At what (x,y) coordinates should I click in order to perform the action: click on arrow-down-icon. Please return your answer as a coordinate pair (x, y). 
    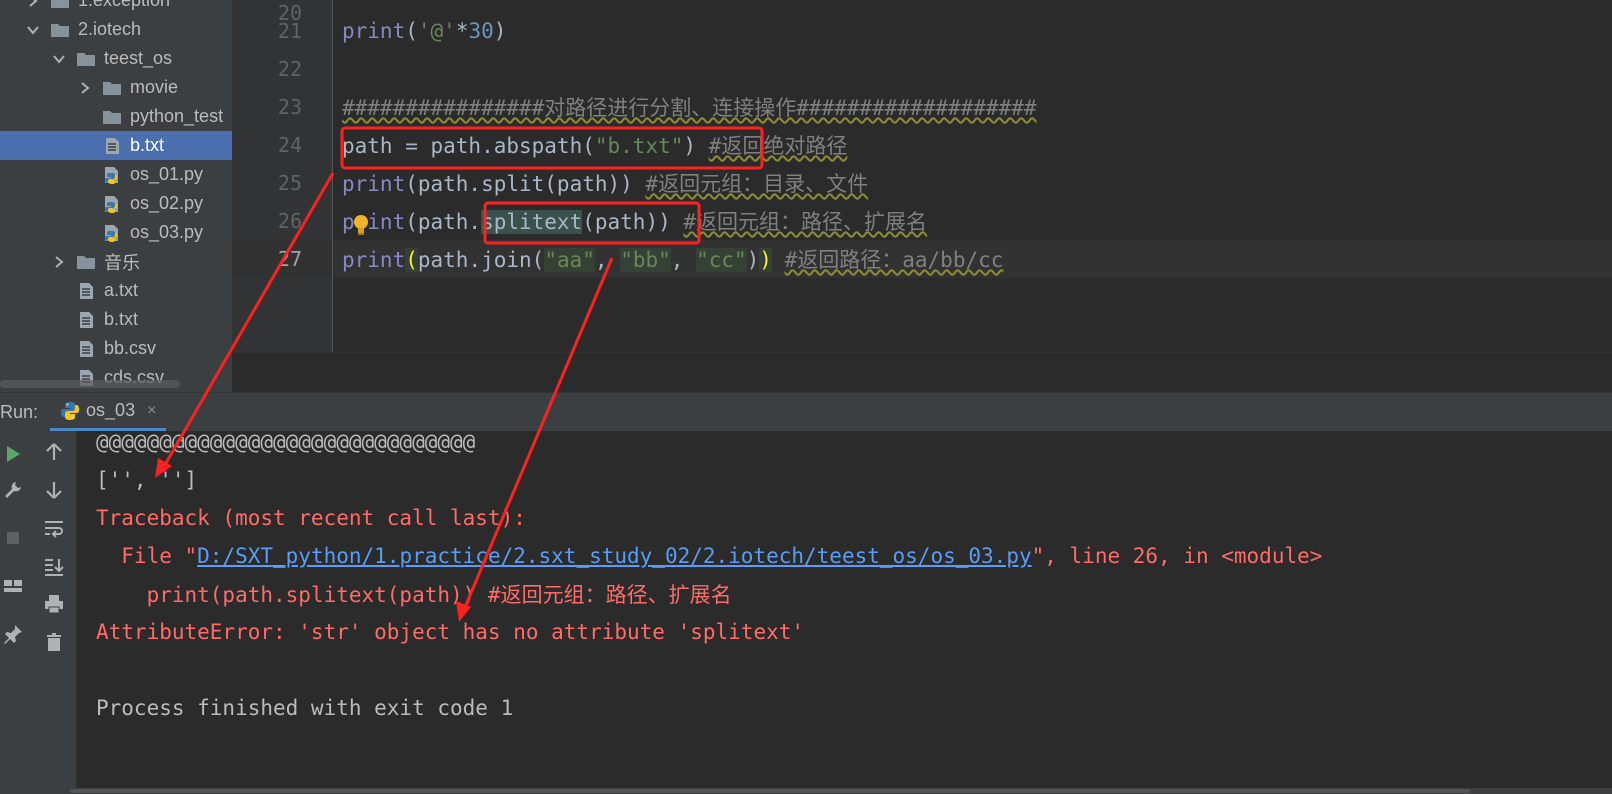
    Looking at the image, I should click on (54, 490).